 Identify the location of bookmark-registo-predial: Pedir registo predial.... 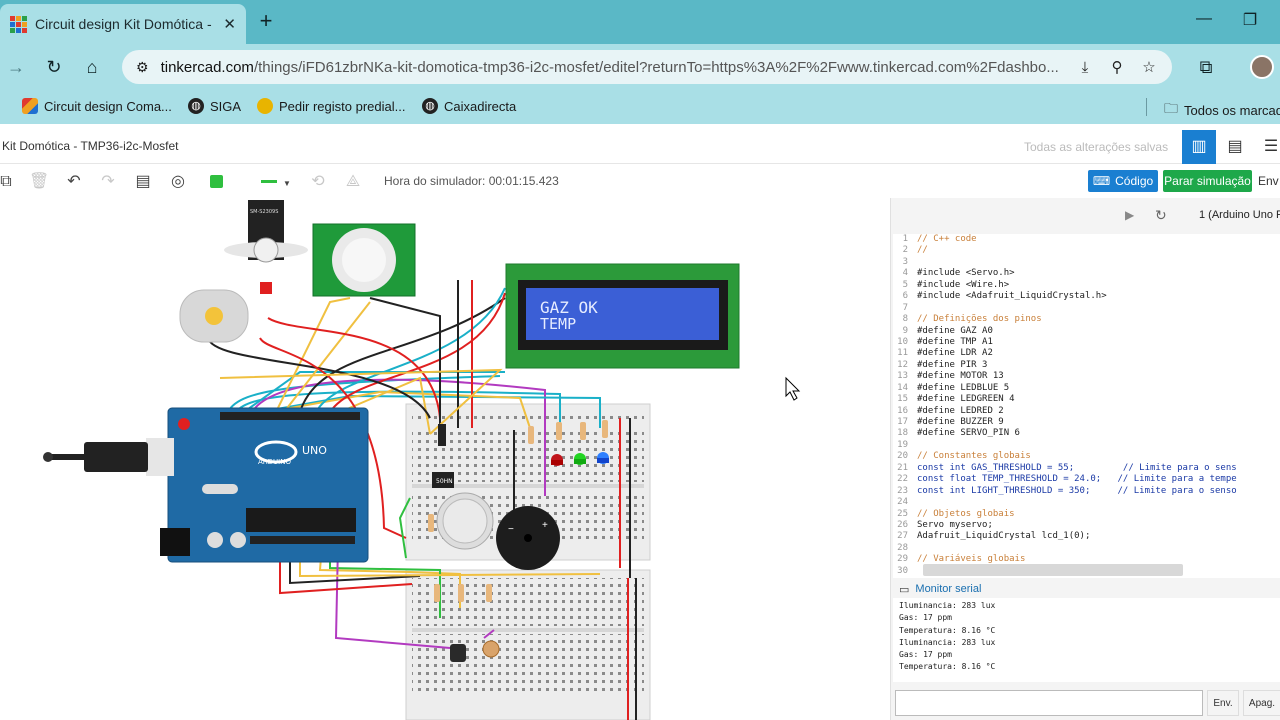
(331, 106).